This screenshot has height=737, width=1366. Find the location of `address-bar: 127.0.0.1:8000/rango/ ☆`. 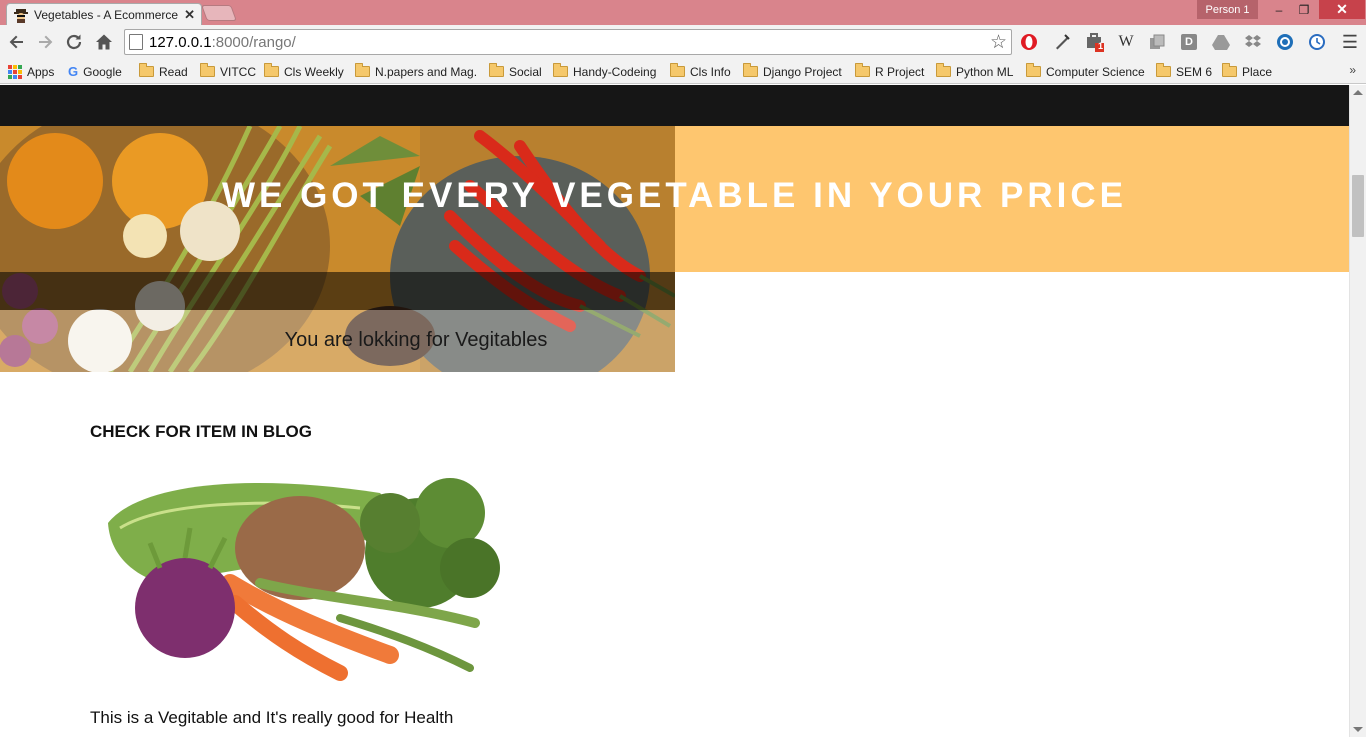

address-bar: 127.0.0.1:8000/rango/ ☆ is located at coordinates (568, 42).